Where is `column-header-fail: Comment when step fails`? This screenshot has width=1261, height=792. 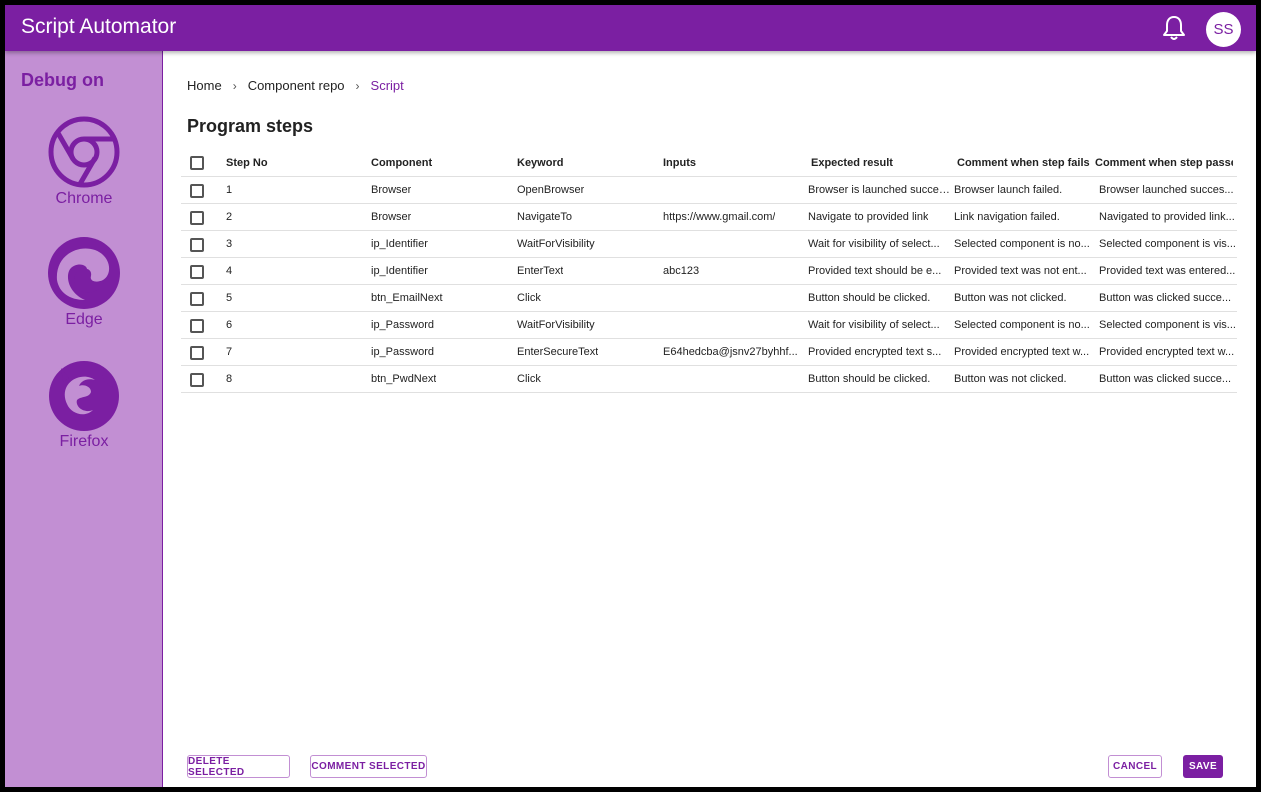
column-header-fail: Comment when step fails is located at coordinates (1027, 162).